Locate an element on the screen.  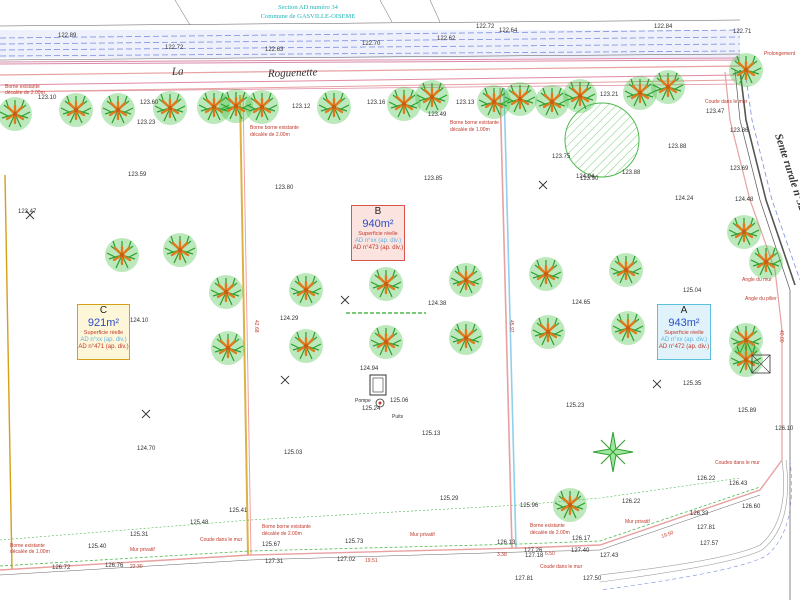
elevation: 123.60 is located at coordinates (149, 103).